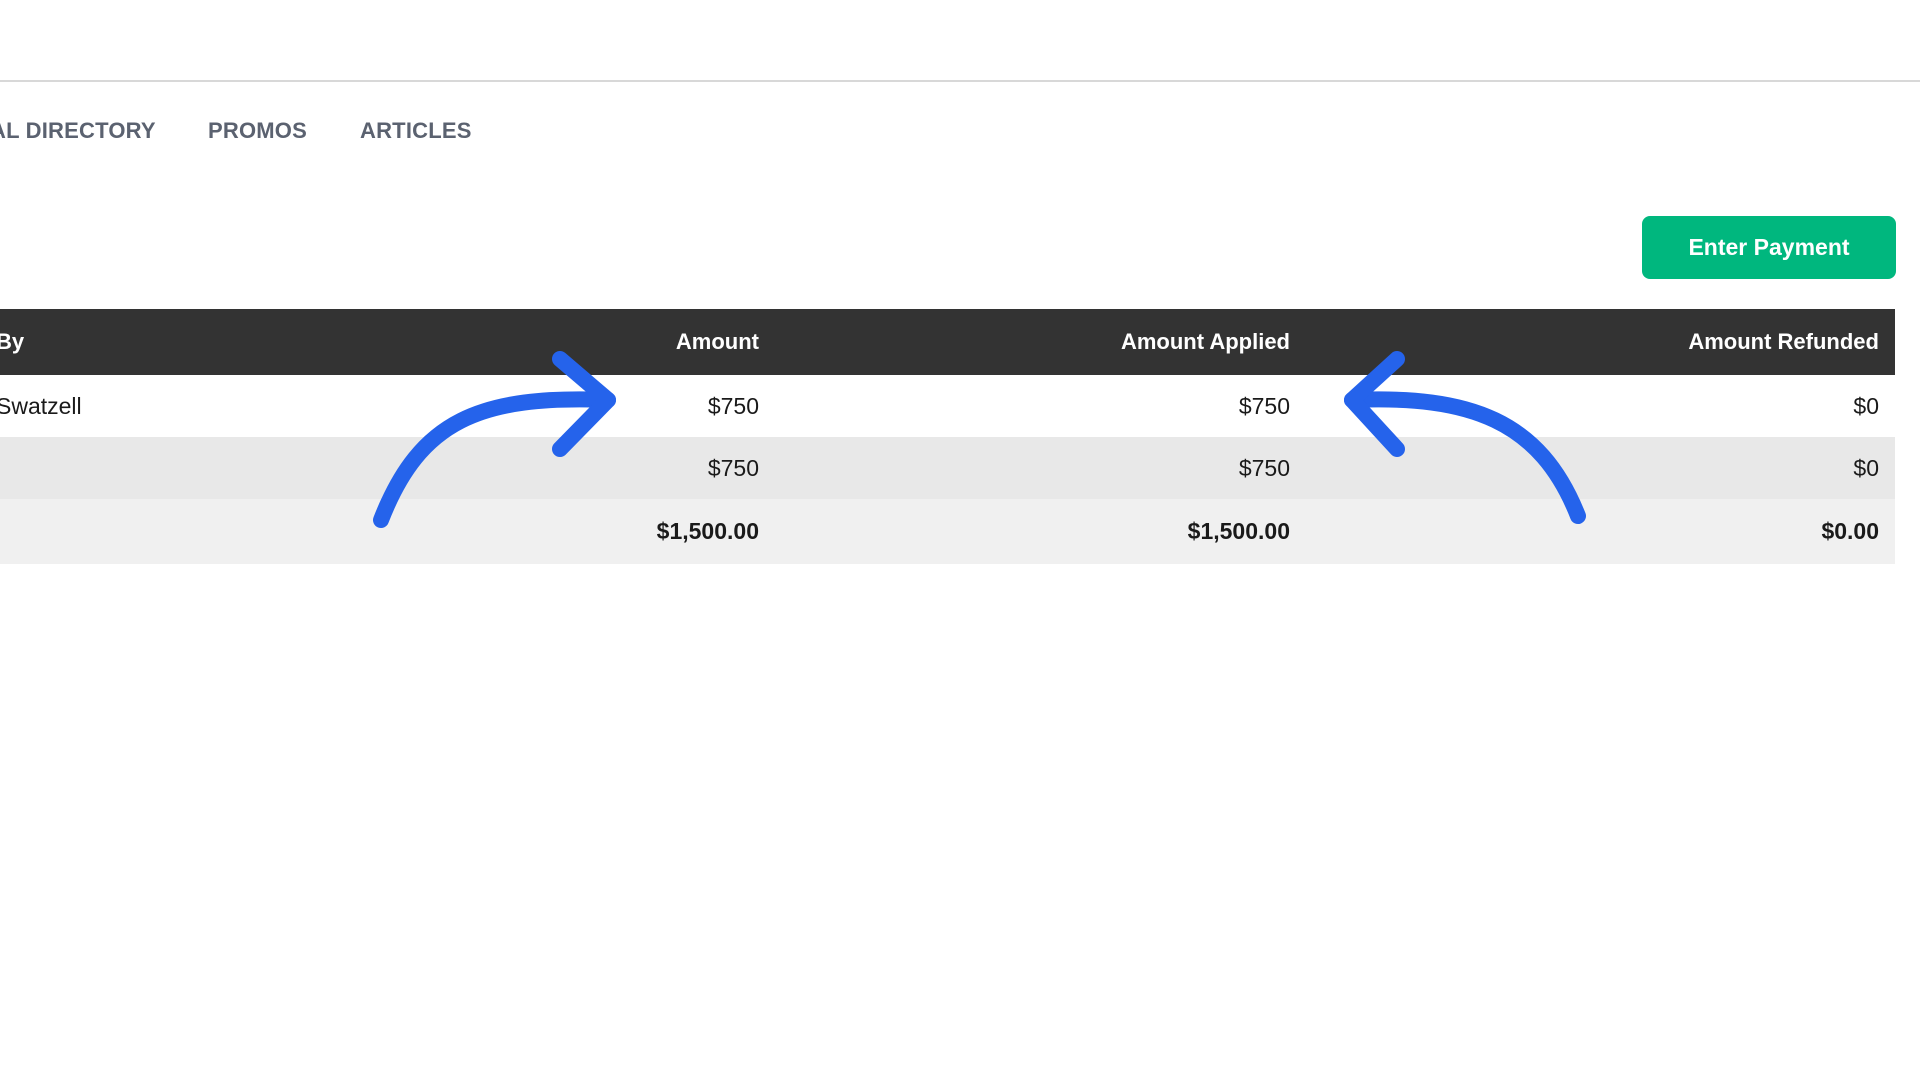 Image resolution: width=1920 pixels, height=1080 pixels. Describe the element at coordinates (1769, 247) in the screenshot. I see `enter-payment-button: Enter Payment` at that location.